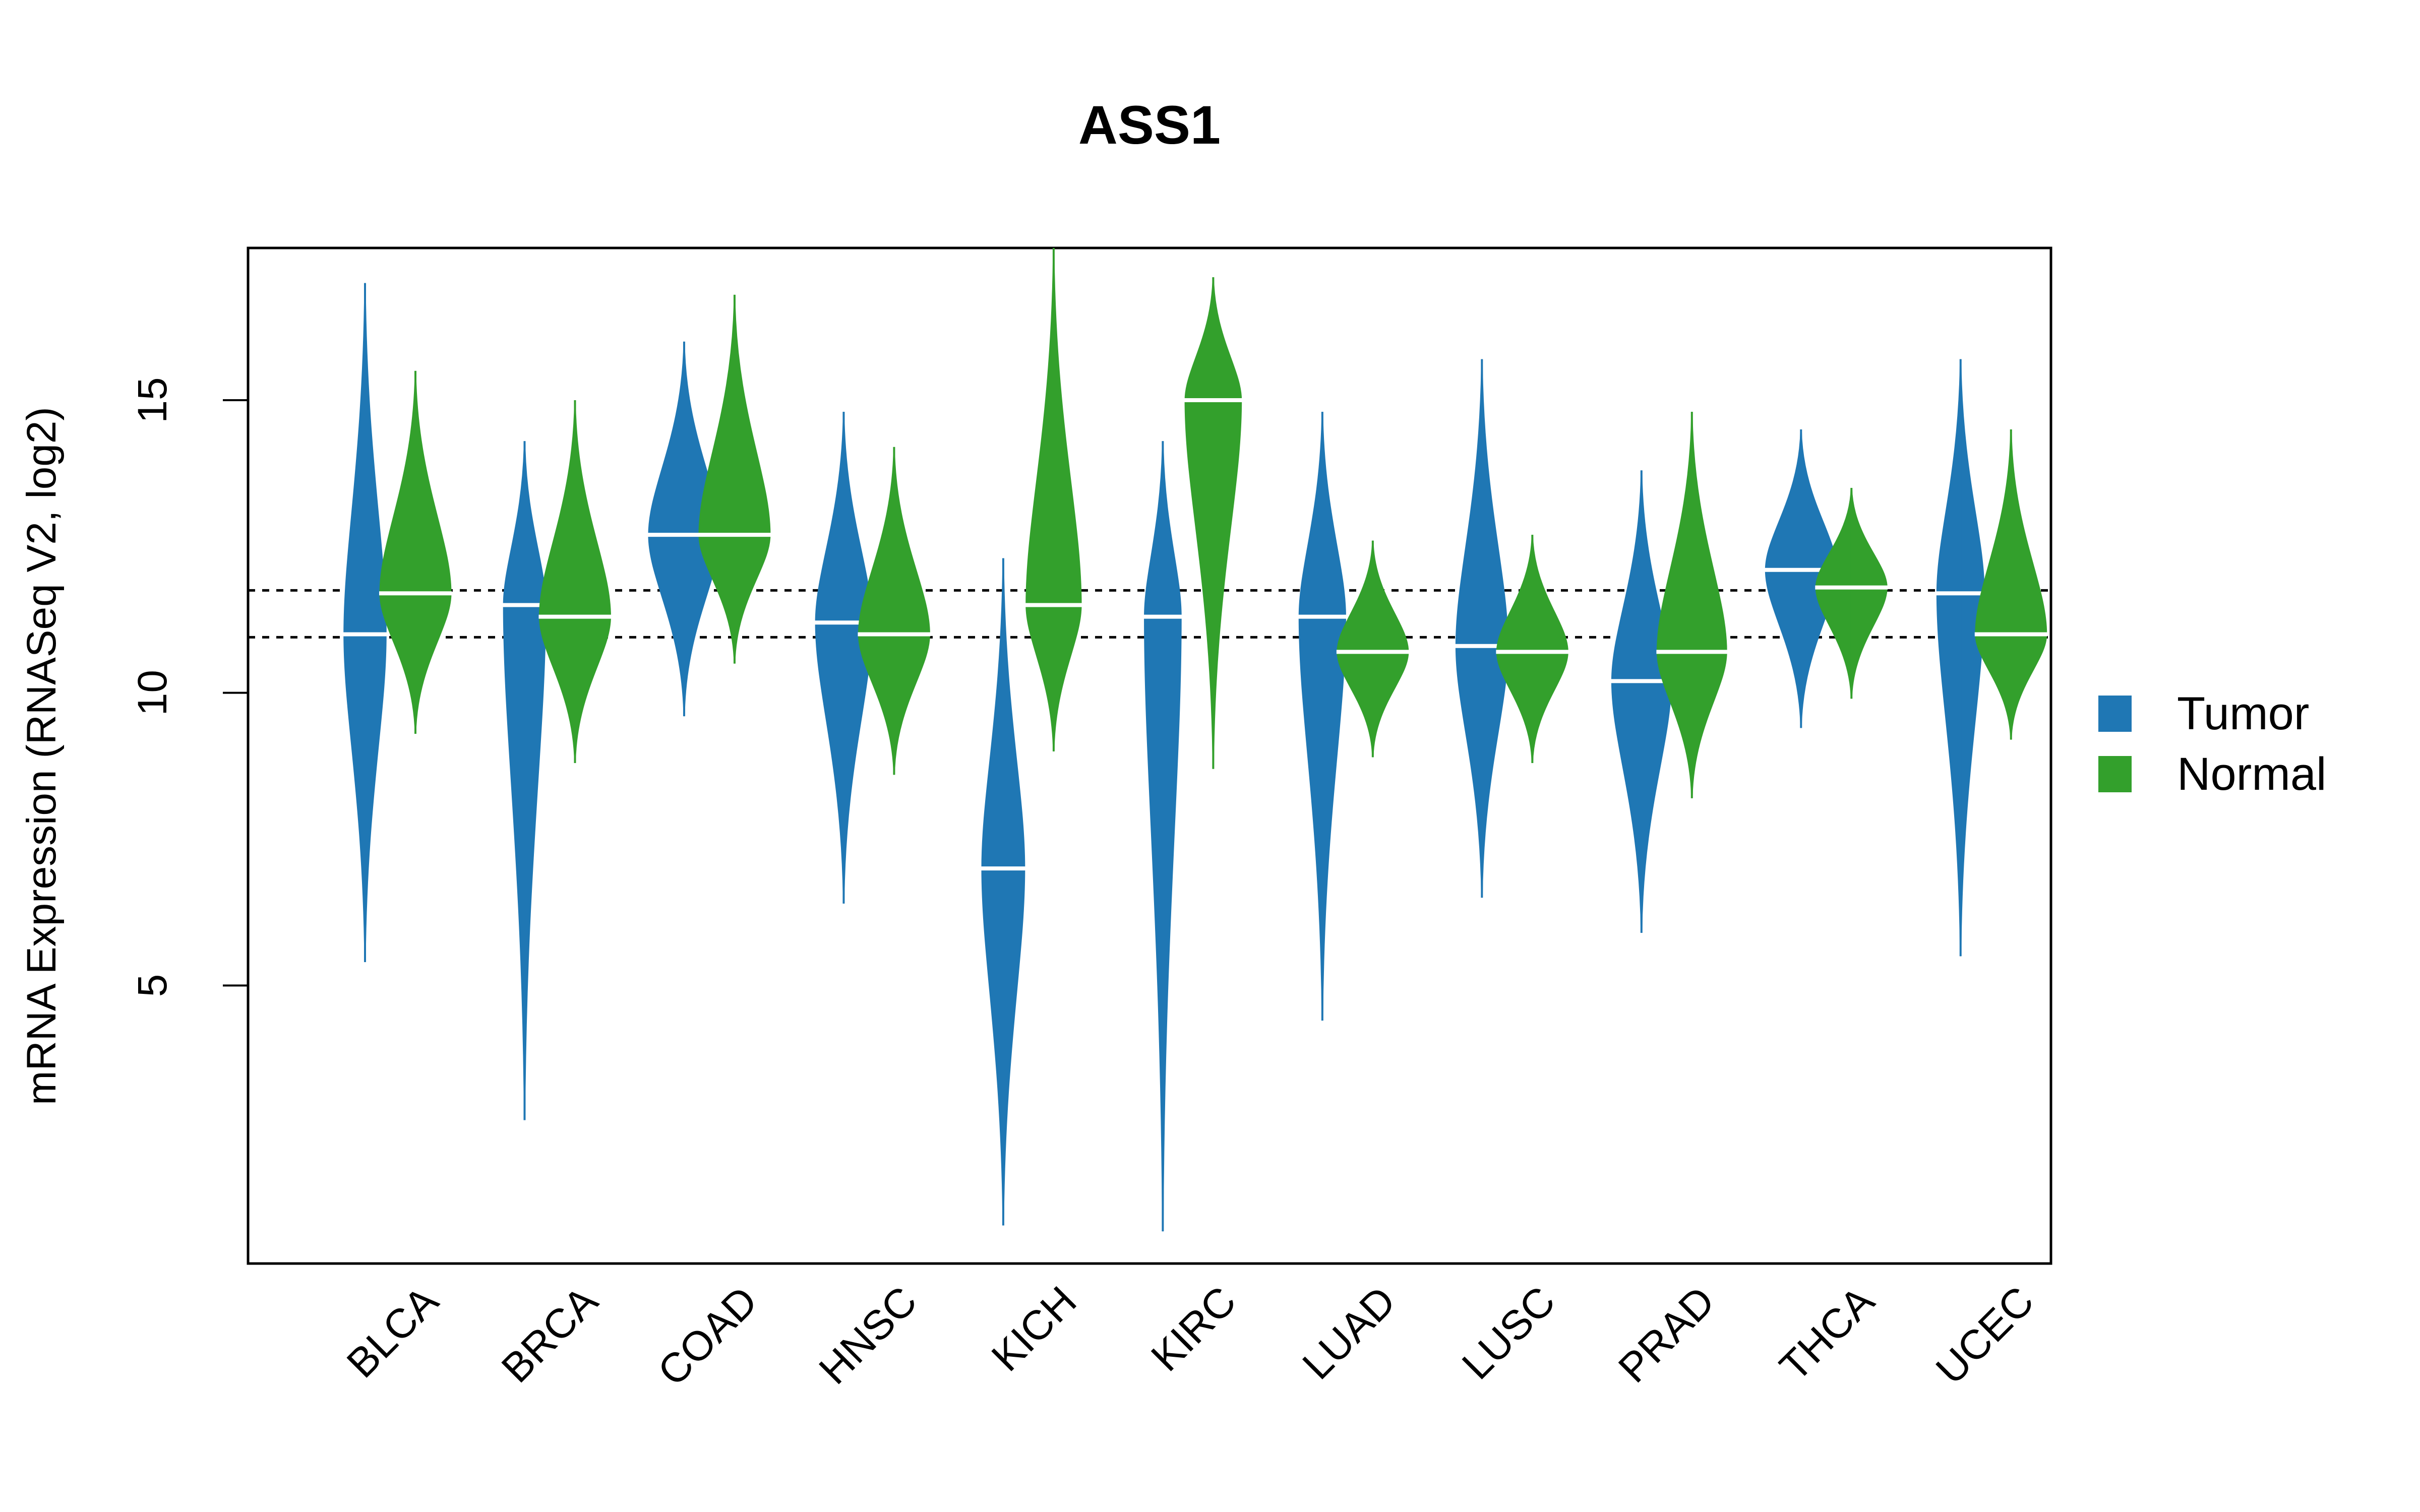  I want to click on y-tick-label: 15, so click(152, 400).